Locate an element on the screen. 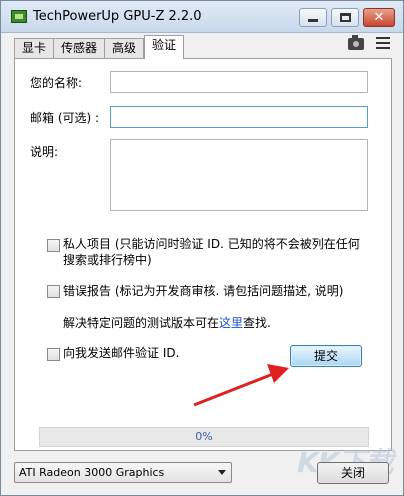 Image resolution: width=404 pixels, height=496 pixels. close-button: 关闭 is located at coordinates (353, 473).